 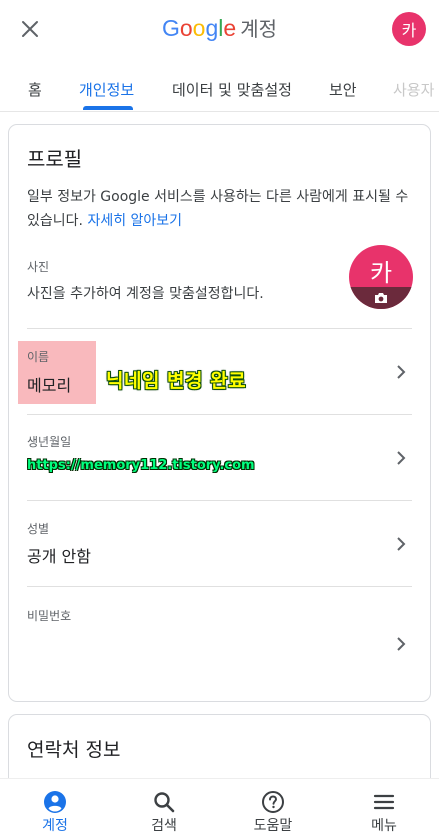 I want to click on nav-menu-label: 메뉴, so click(x=384, y=826).